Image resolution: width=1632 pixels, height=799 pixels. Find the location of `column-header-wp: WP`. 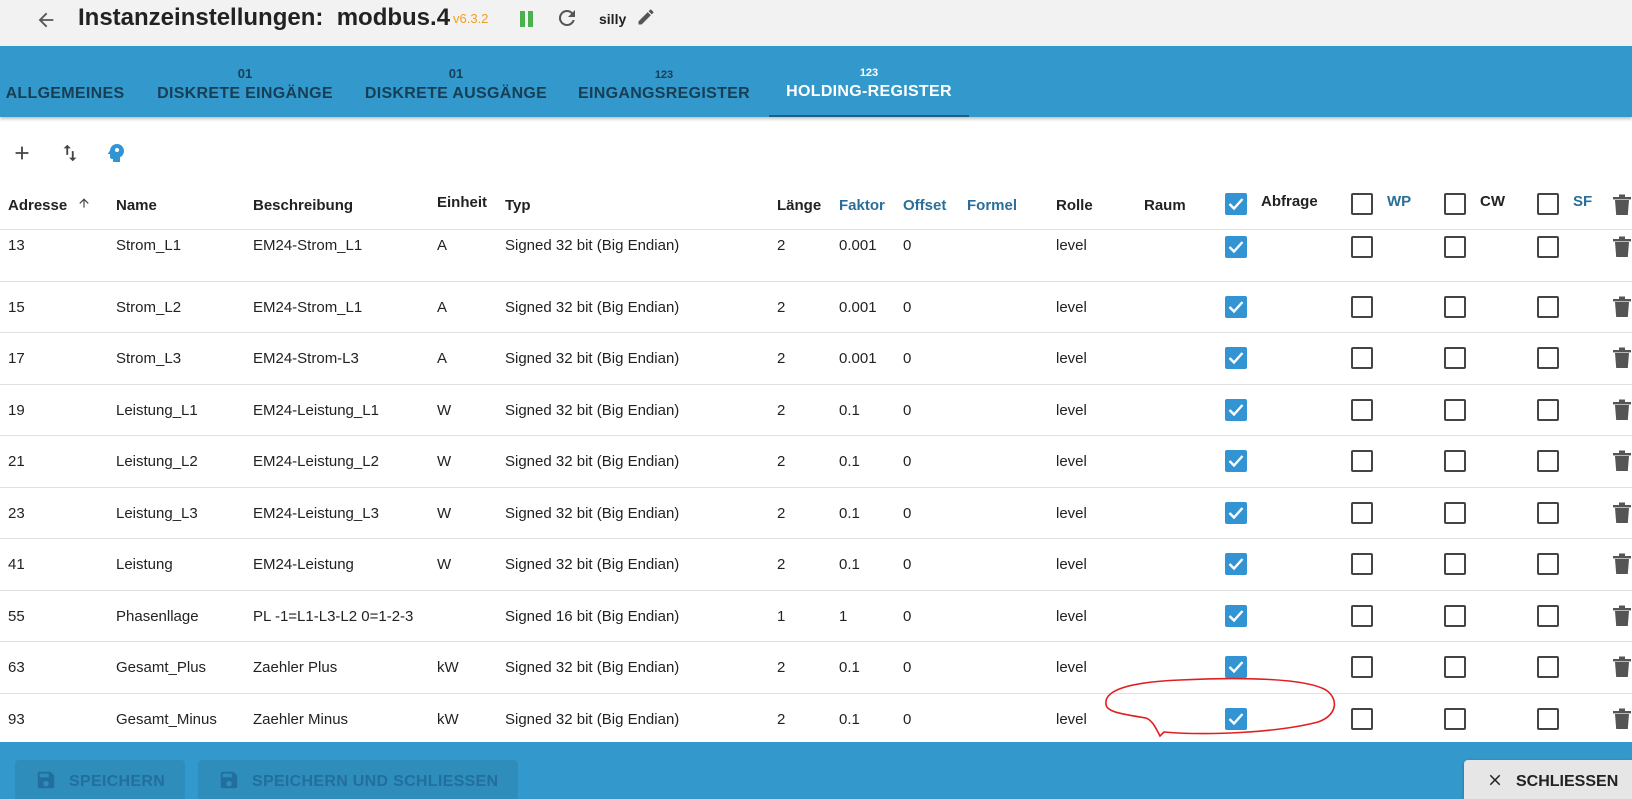

column-header-wp: WP is located at coordinates (1399, 206).